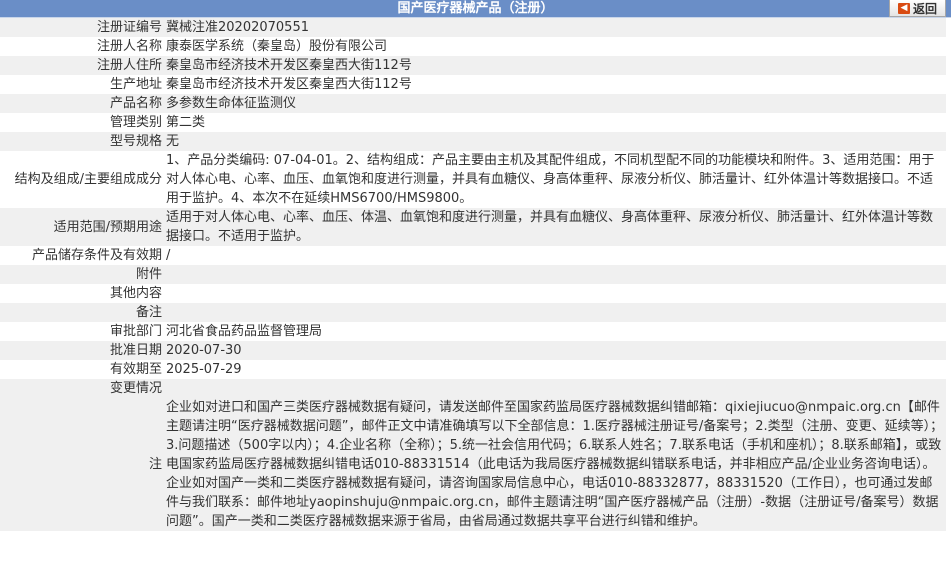 The height and width of the screenshot is (581, 951). What do you see at coordinates (924, 8) in the screenshot?
I see `back-button-label: 返回` at bounding box center [924, 8].